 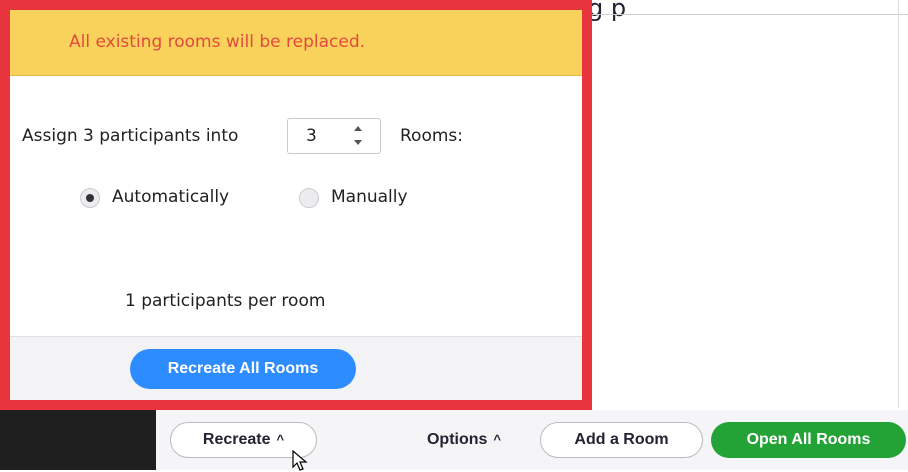 What do you see at coordinates (621, 440) in the screenshot?
I see `add-room-button: Add a Room` at bounding box center [621, 440].